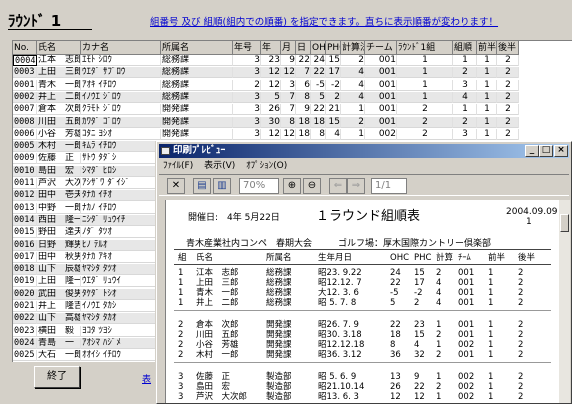 This screenshot has width=572, height=404. I want to click on grid-cell-ohc: 22, so click(318, 110).